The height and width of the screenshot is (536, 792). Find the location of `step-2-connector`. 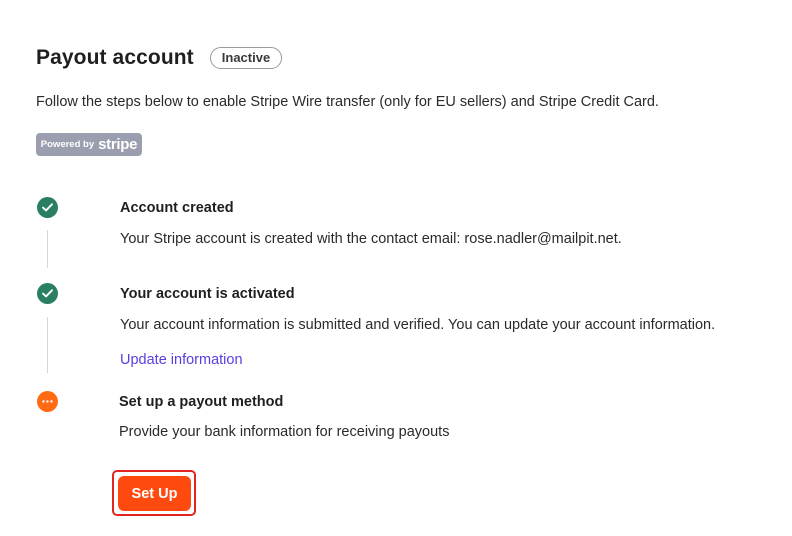

step-2-connector is located at coordinates (47, 345).